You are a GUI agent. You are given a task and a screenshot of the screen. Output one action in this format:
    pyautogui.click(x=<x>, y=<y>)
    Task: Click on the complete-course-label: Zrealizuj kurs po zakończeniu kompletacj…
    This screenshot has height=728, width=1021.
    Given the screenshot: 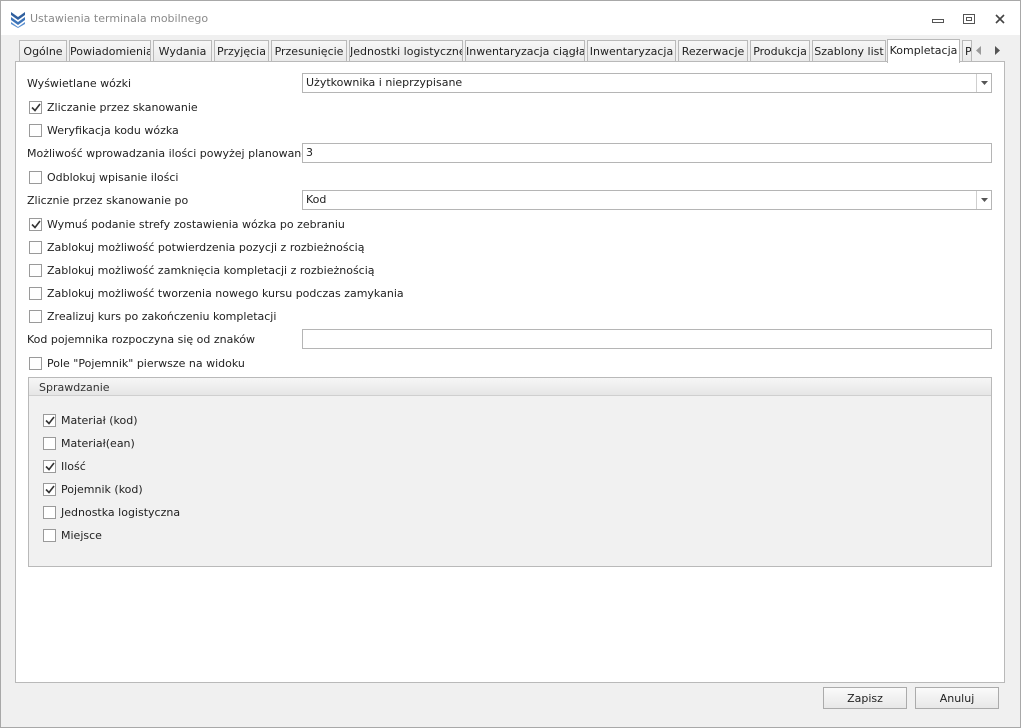 What is the action you would take?
    pyautogui.click(x=162, y=316)
    